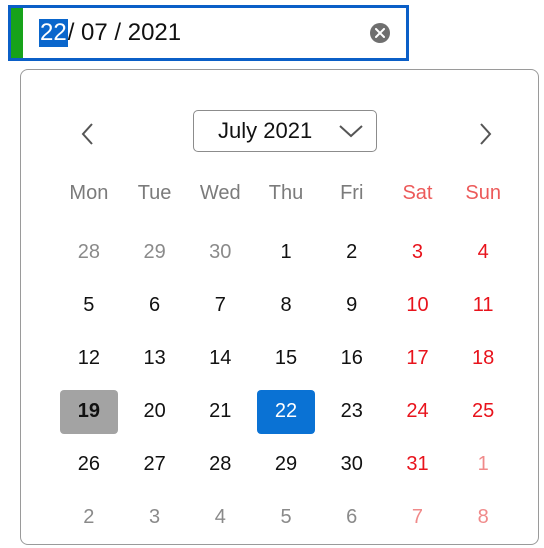  I want to click on weekday-sat: Sat, so click(417, 192).